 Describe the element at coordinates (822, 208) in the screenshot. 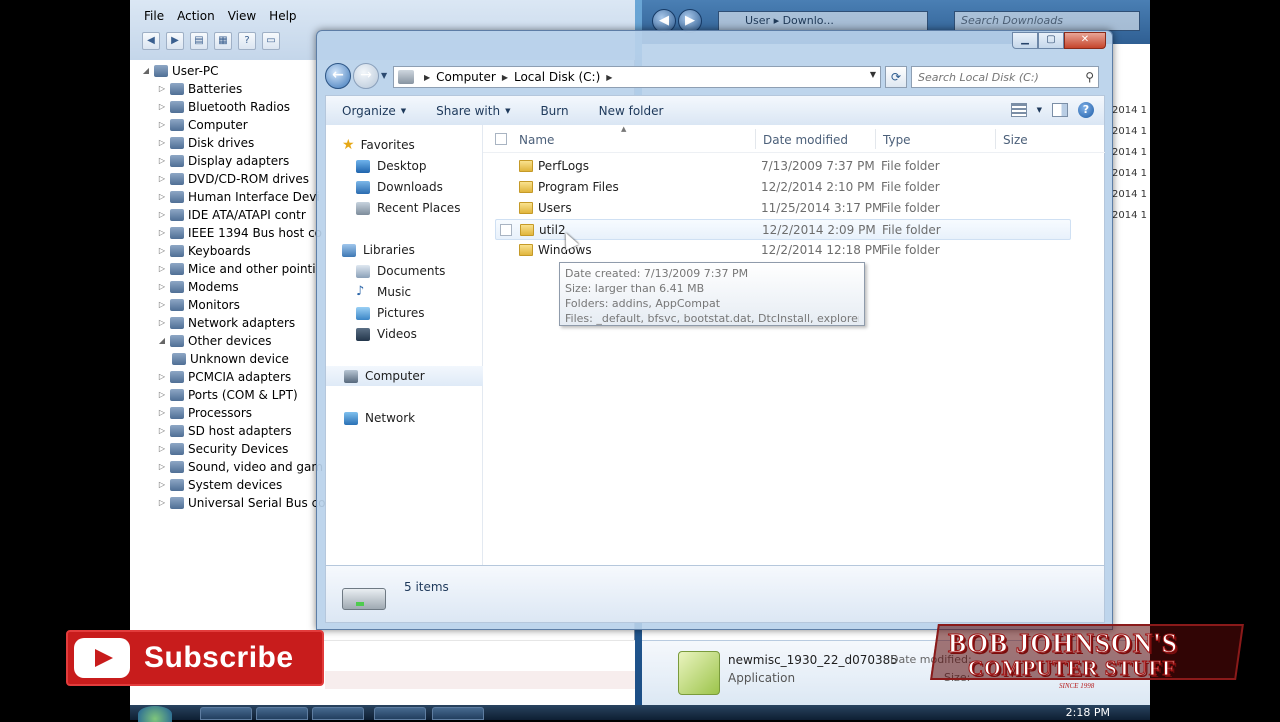

I see `file-date-modified: 11/25/2014 3:17 PM` at that location.